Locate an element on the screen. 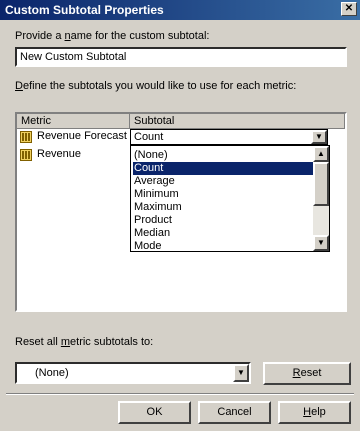  column-header-subtotal-label: Subtotal is located at coordinates (154, 121).